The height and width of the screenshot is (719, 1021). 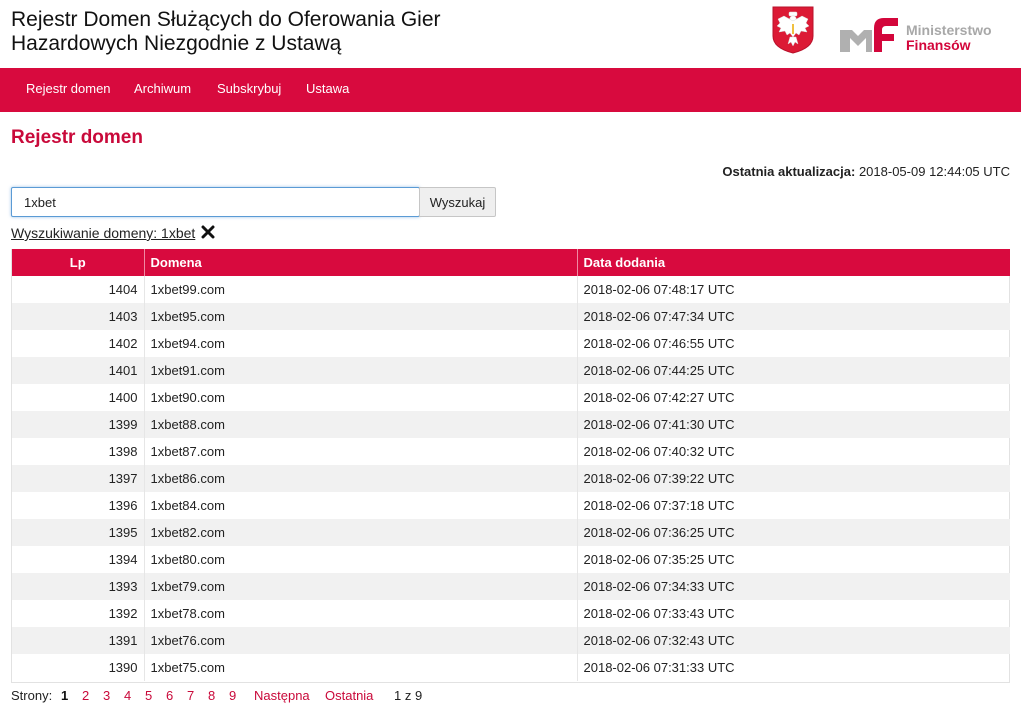 What do you see at coordinates (793, 30) in the screenshot?
I see `polish-eagle-emblem-icon` at bounding box center [793, 30].